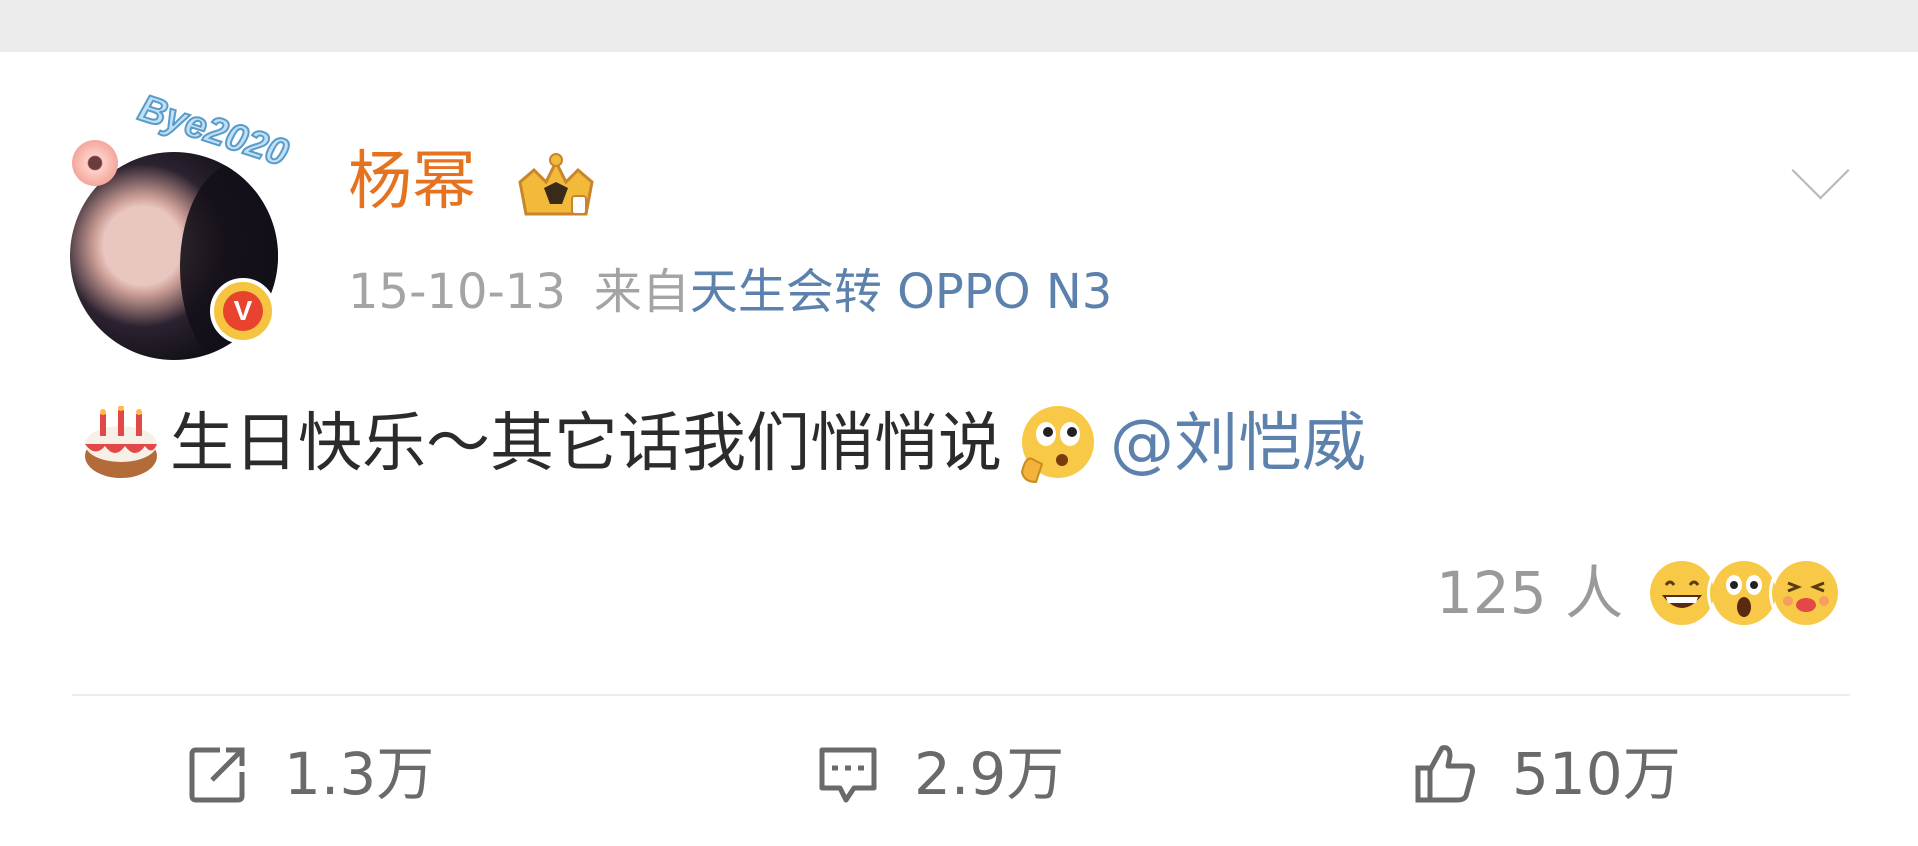 The image size is (1918, 846). What do you see at coordinates (556, 184) in the screenshot?
I see `crown-icon` at bounding box center [556, 184].